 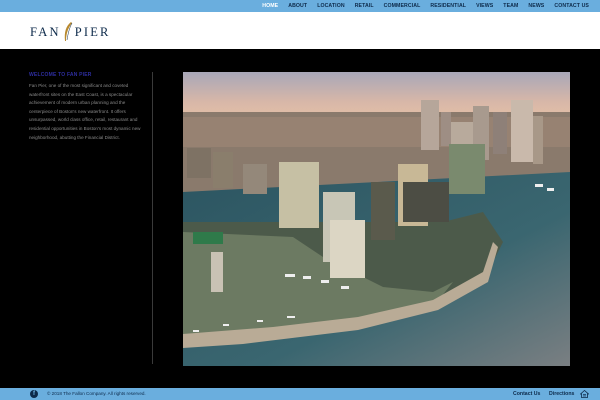 I want to click on nav-location: LOCATION, so click(x=331, y=6).